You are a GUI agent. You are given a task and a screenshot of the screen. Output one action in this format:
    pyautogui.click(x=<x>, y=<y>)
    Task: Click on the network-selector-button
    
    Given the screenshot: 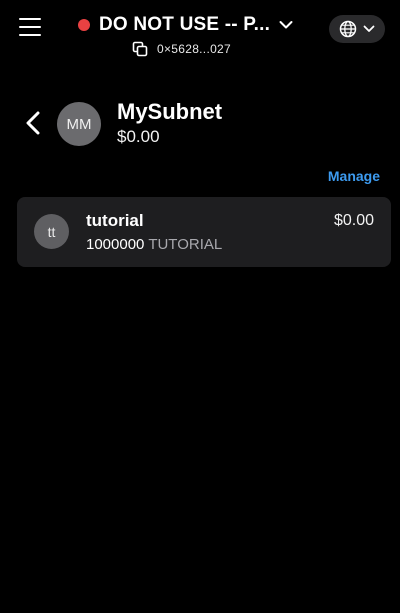 What is the action you would take?
    pyautogui.click(x=357, y=29)
    